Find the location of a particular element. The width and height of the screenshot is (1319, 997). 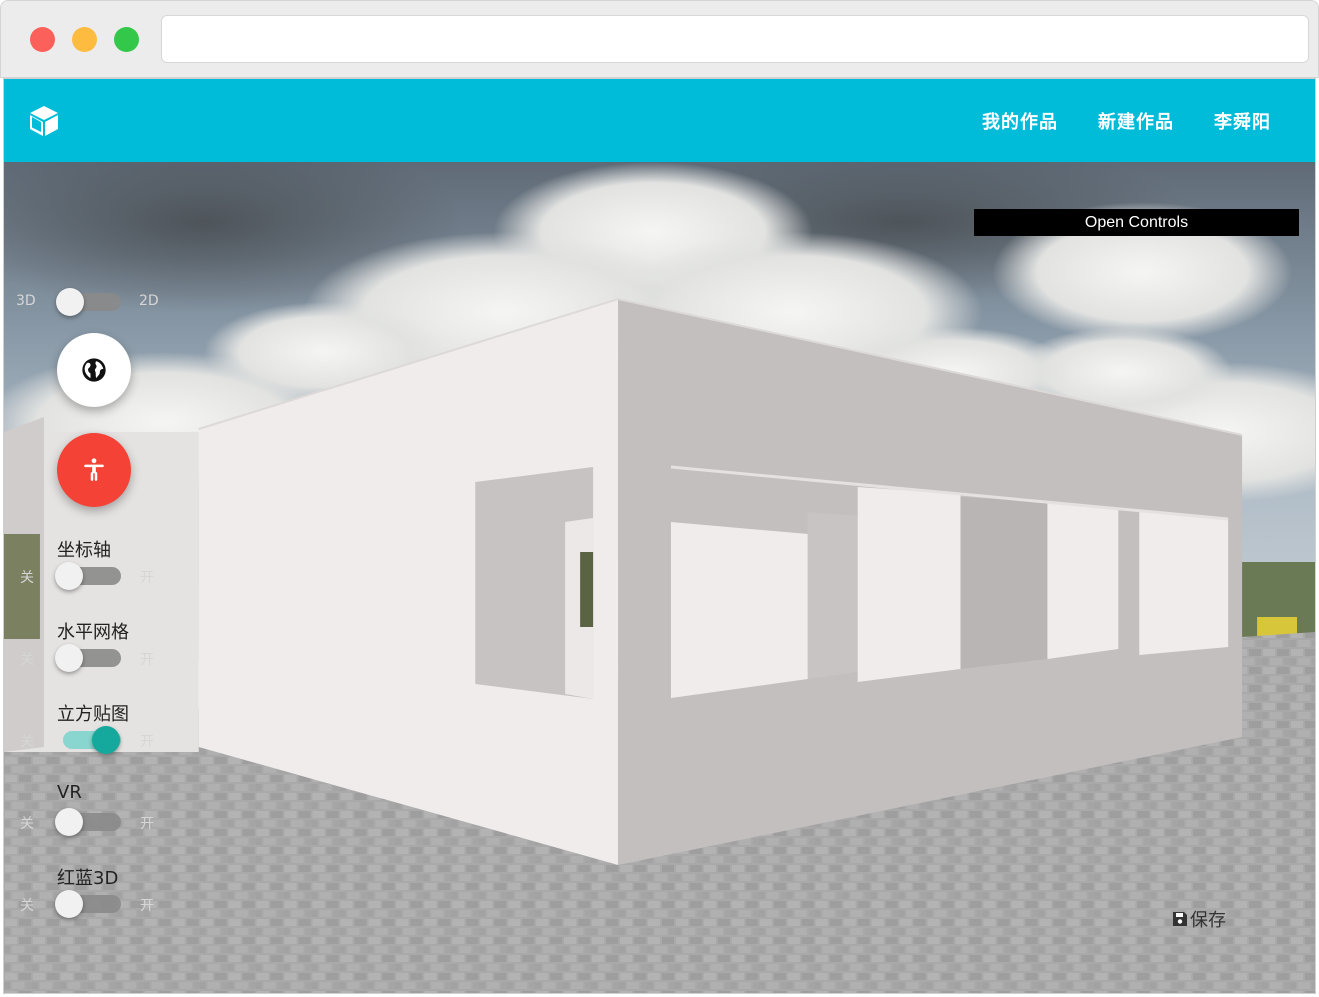

browser-chrome is located at coordinates (659, 39).